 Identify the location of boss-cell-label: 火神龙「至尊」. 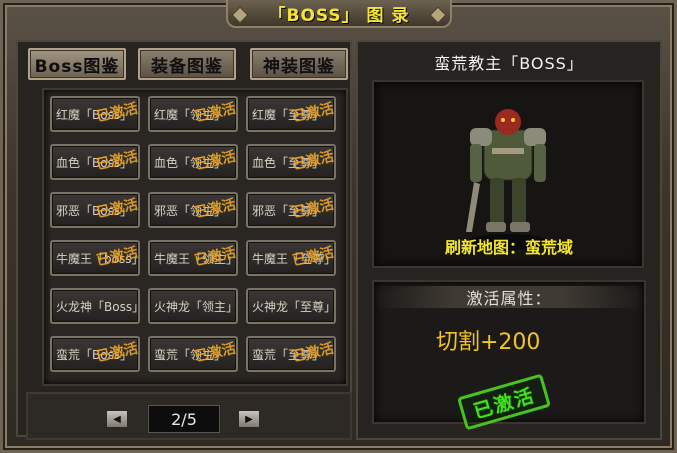
(294, 306).